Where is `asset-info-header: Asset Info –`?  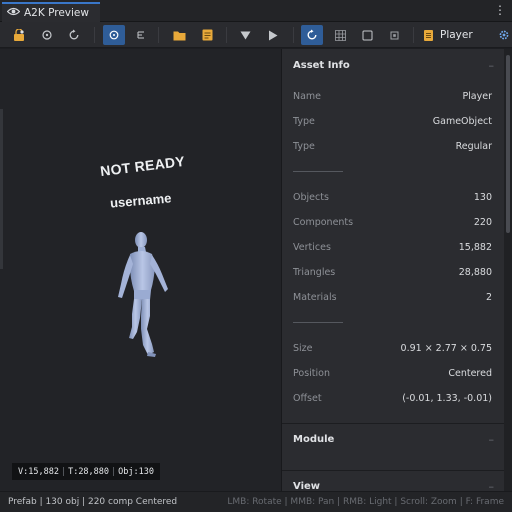 asset-info-header: Asset Info – is located at coordinates (393, 65).